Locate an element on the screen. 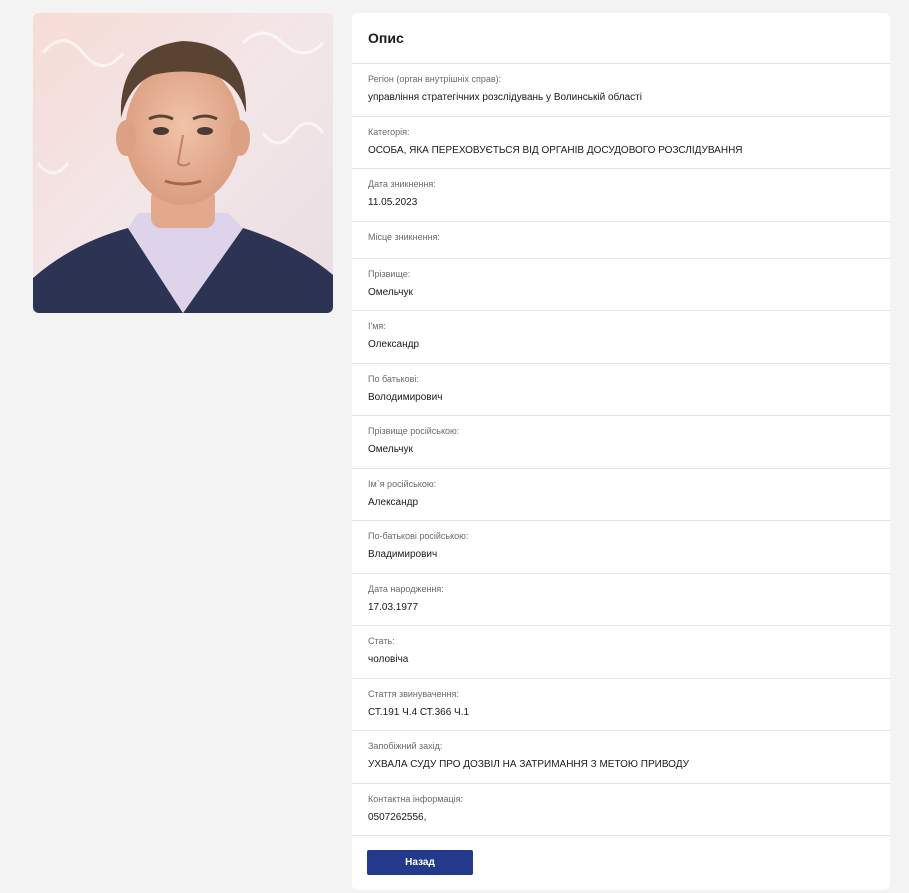 This screenshot has width=909, height=893. field-contact-info: Контактна інформація: 0507262556, is located at coordinates (621, 810).